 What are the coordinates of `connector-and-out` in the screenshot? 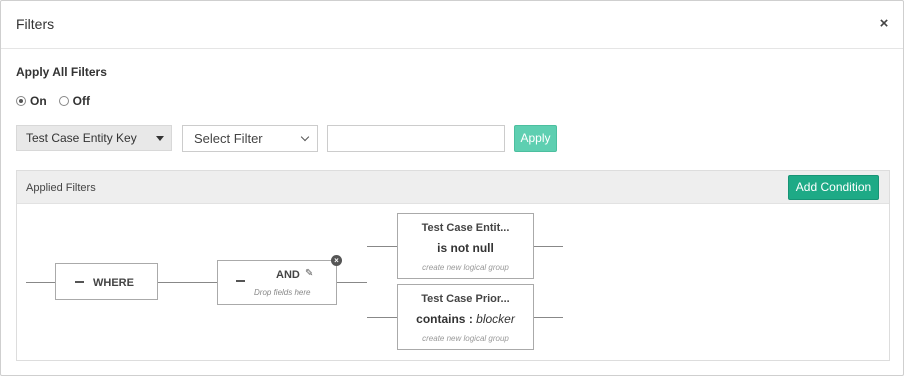 It's located at (352, 282).